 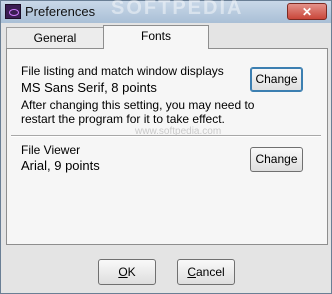 What do you see at coordinates (276, 159) in the screenshot?
I see `change-viewer-font-button: Change` at bounding box center [276, 159].